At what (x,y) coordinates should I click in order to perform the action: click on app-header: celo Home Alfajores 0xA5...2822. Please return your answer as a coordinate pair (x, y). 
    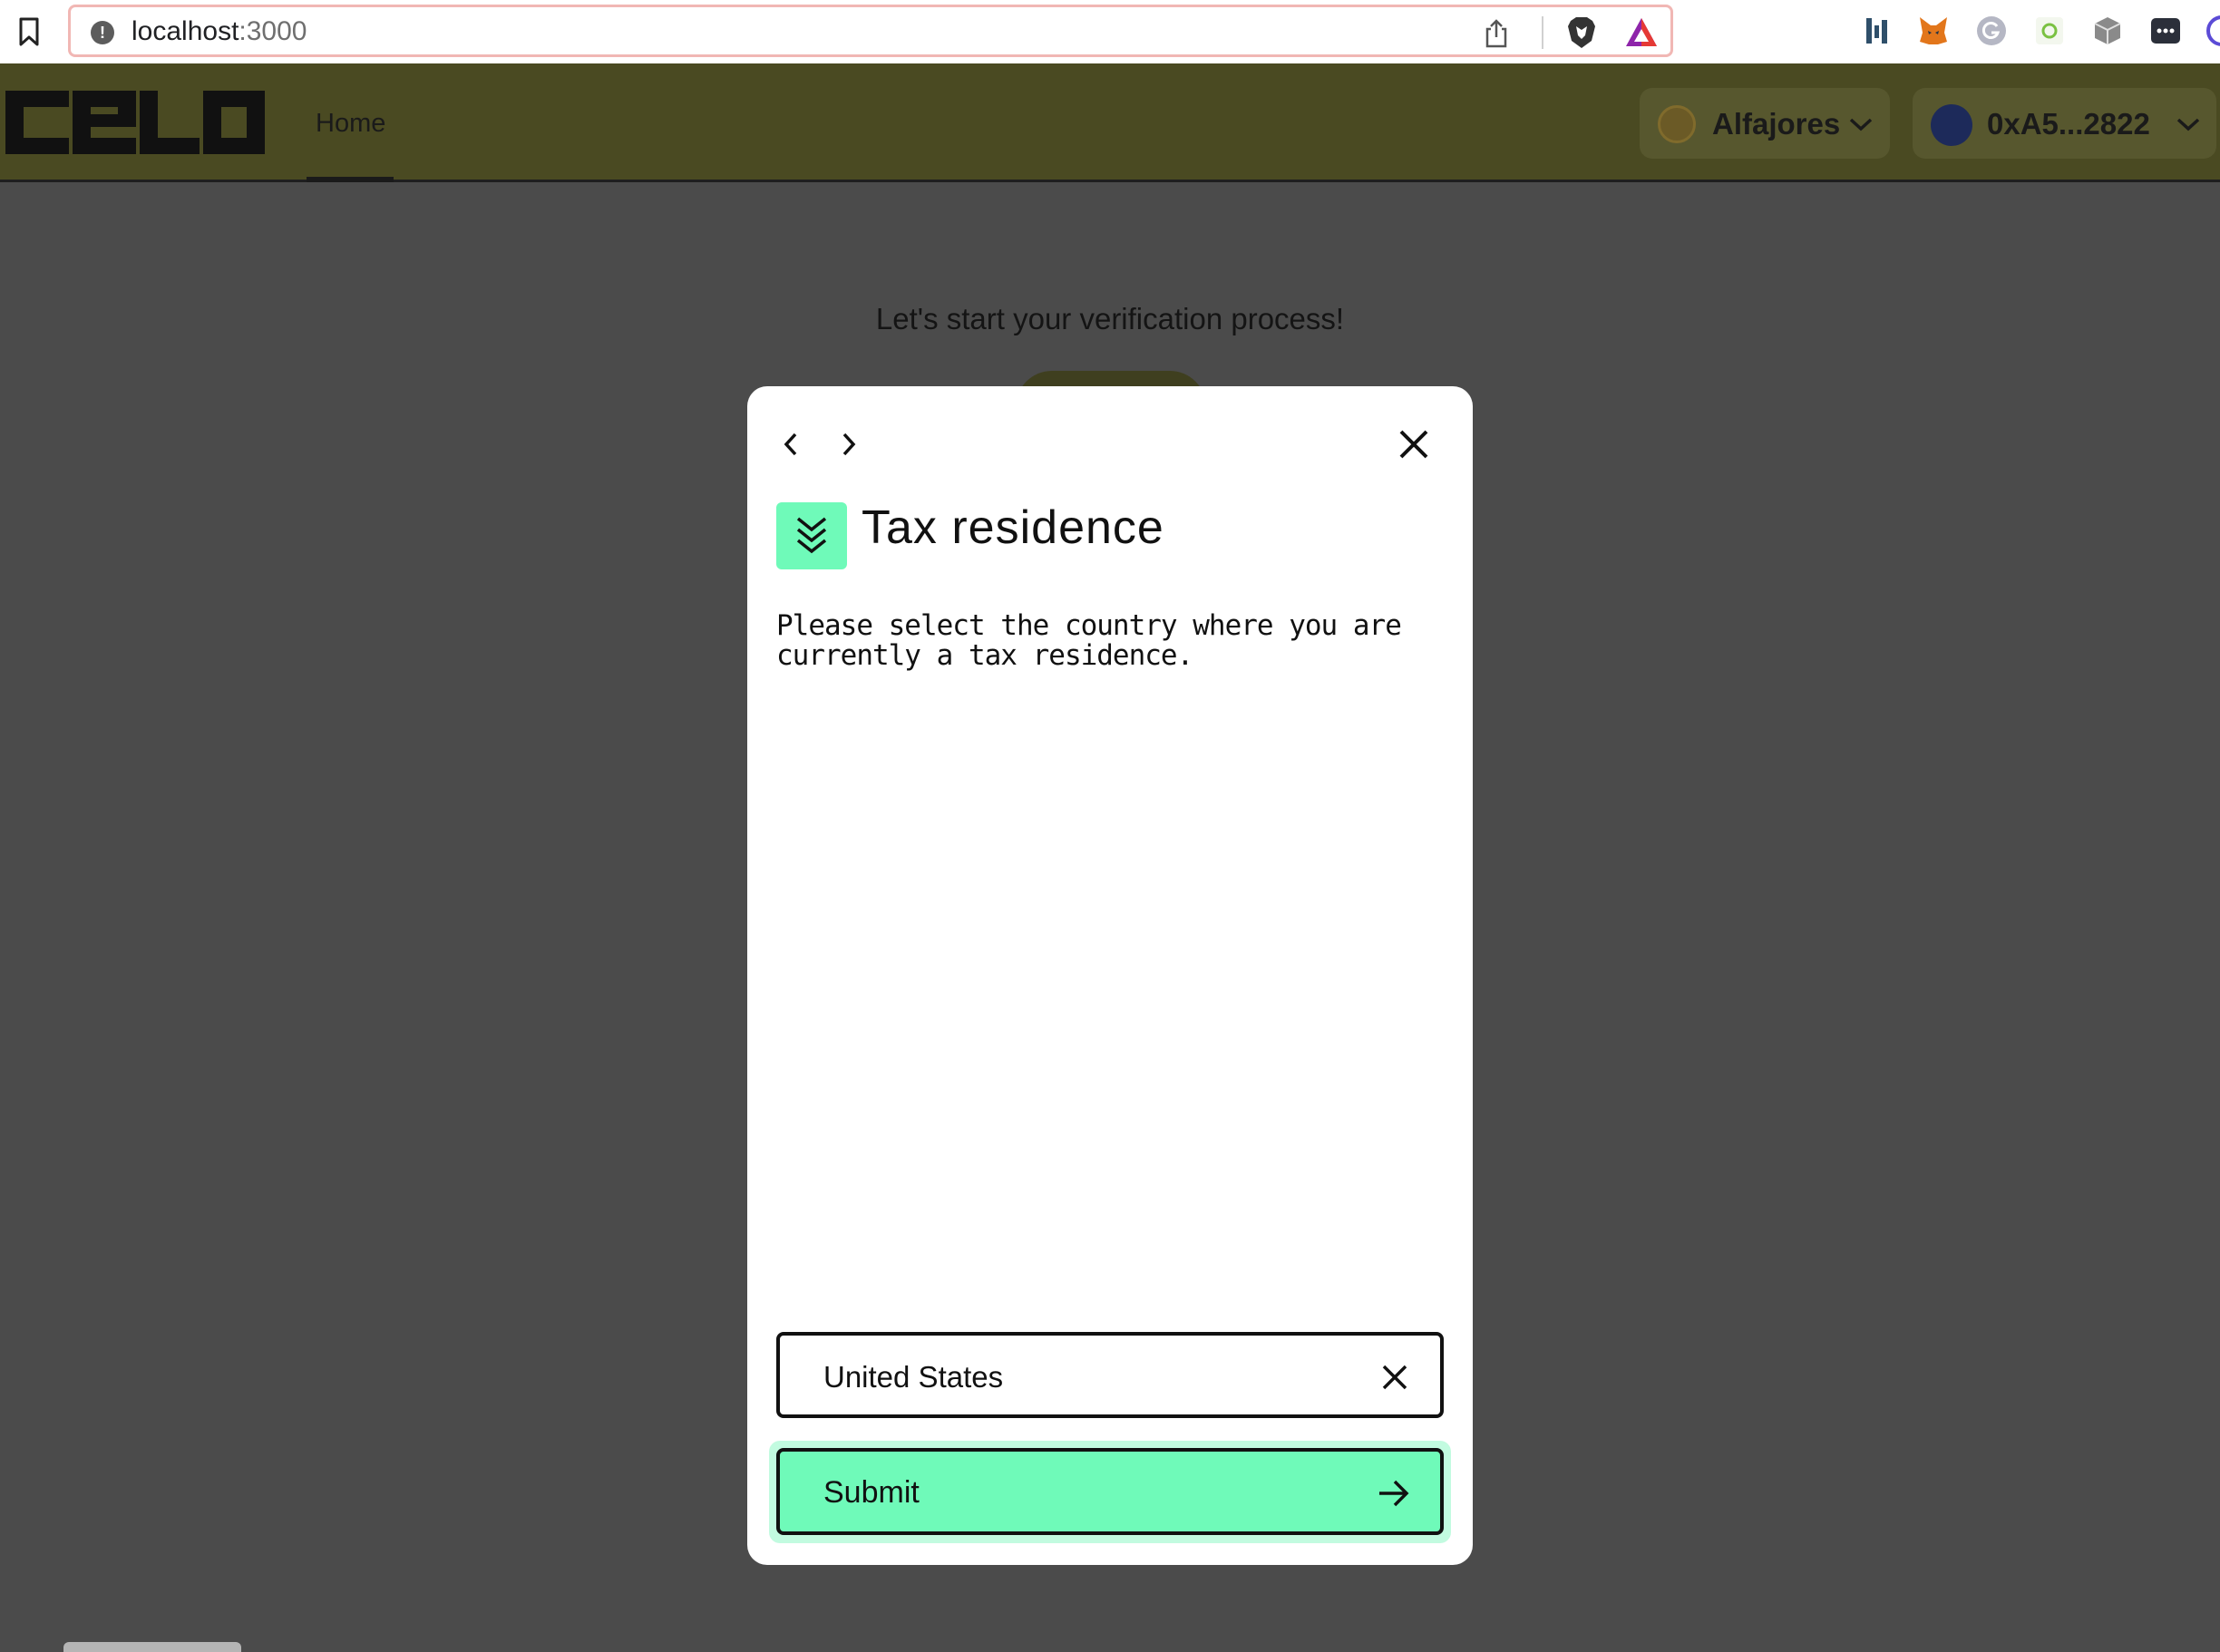
    Looking at the image, I should click on (1110, 123).